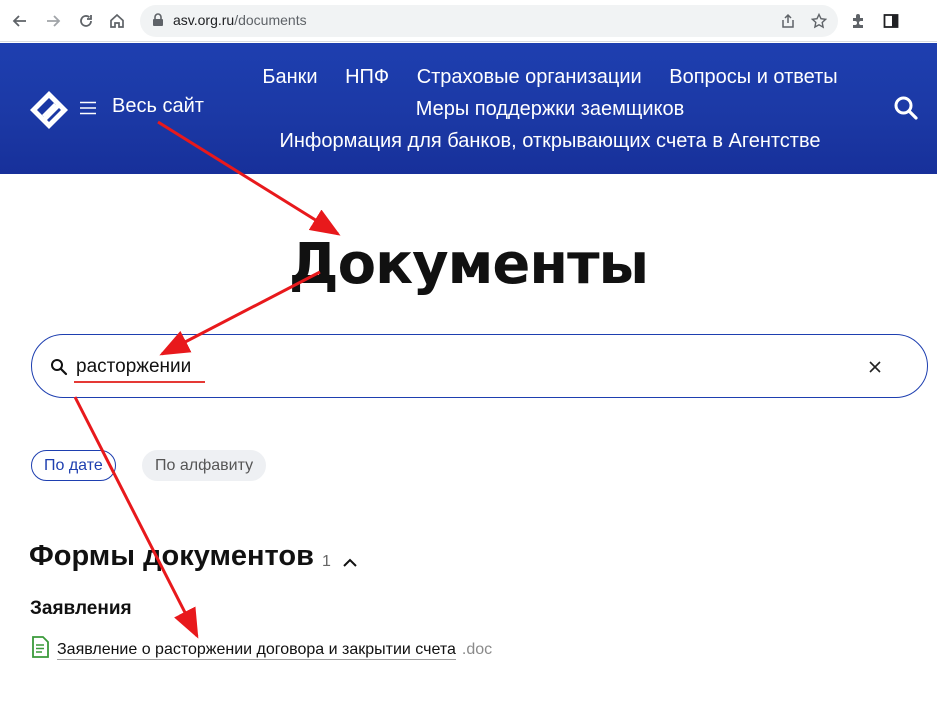  Describe the element at coordinates (81, 608) in the screenshot. I see `subsection-title: Заявления` at that location.